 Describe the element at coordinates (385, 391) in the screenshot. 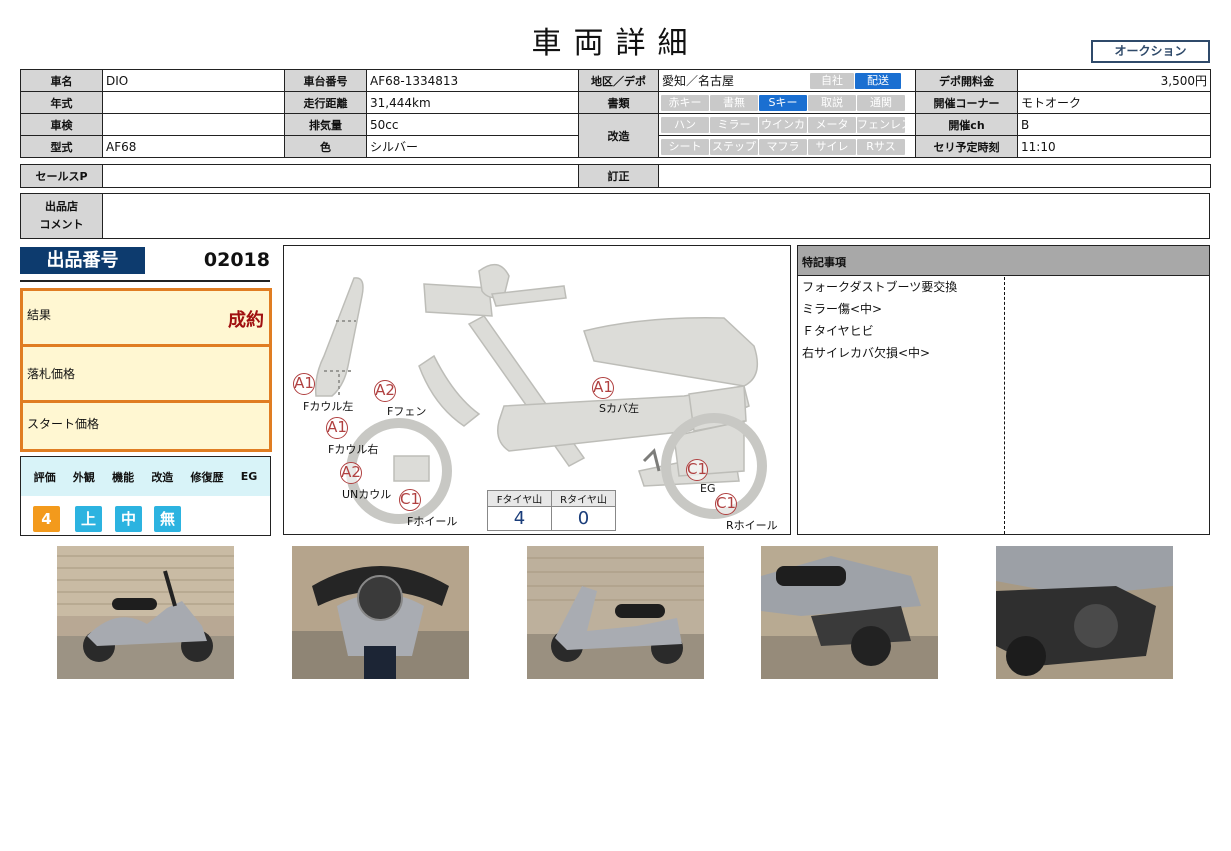

I see `damage-code-2: A2` at that location.